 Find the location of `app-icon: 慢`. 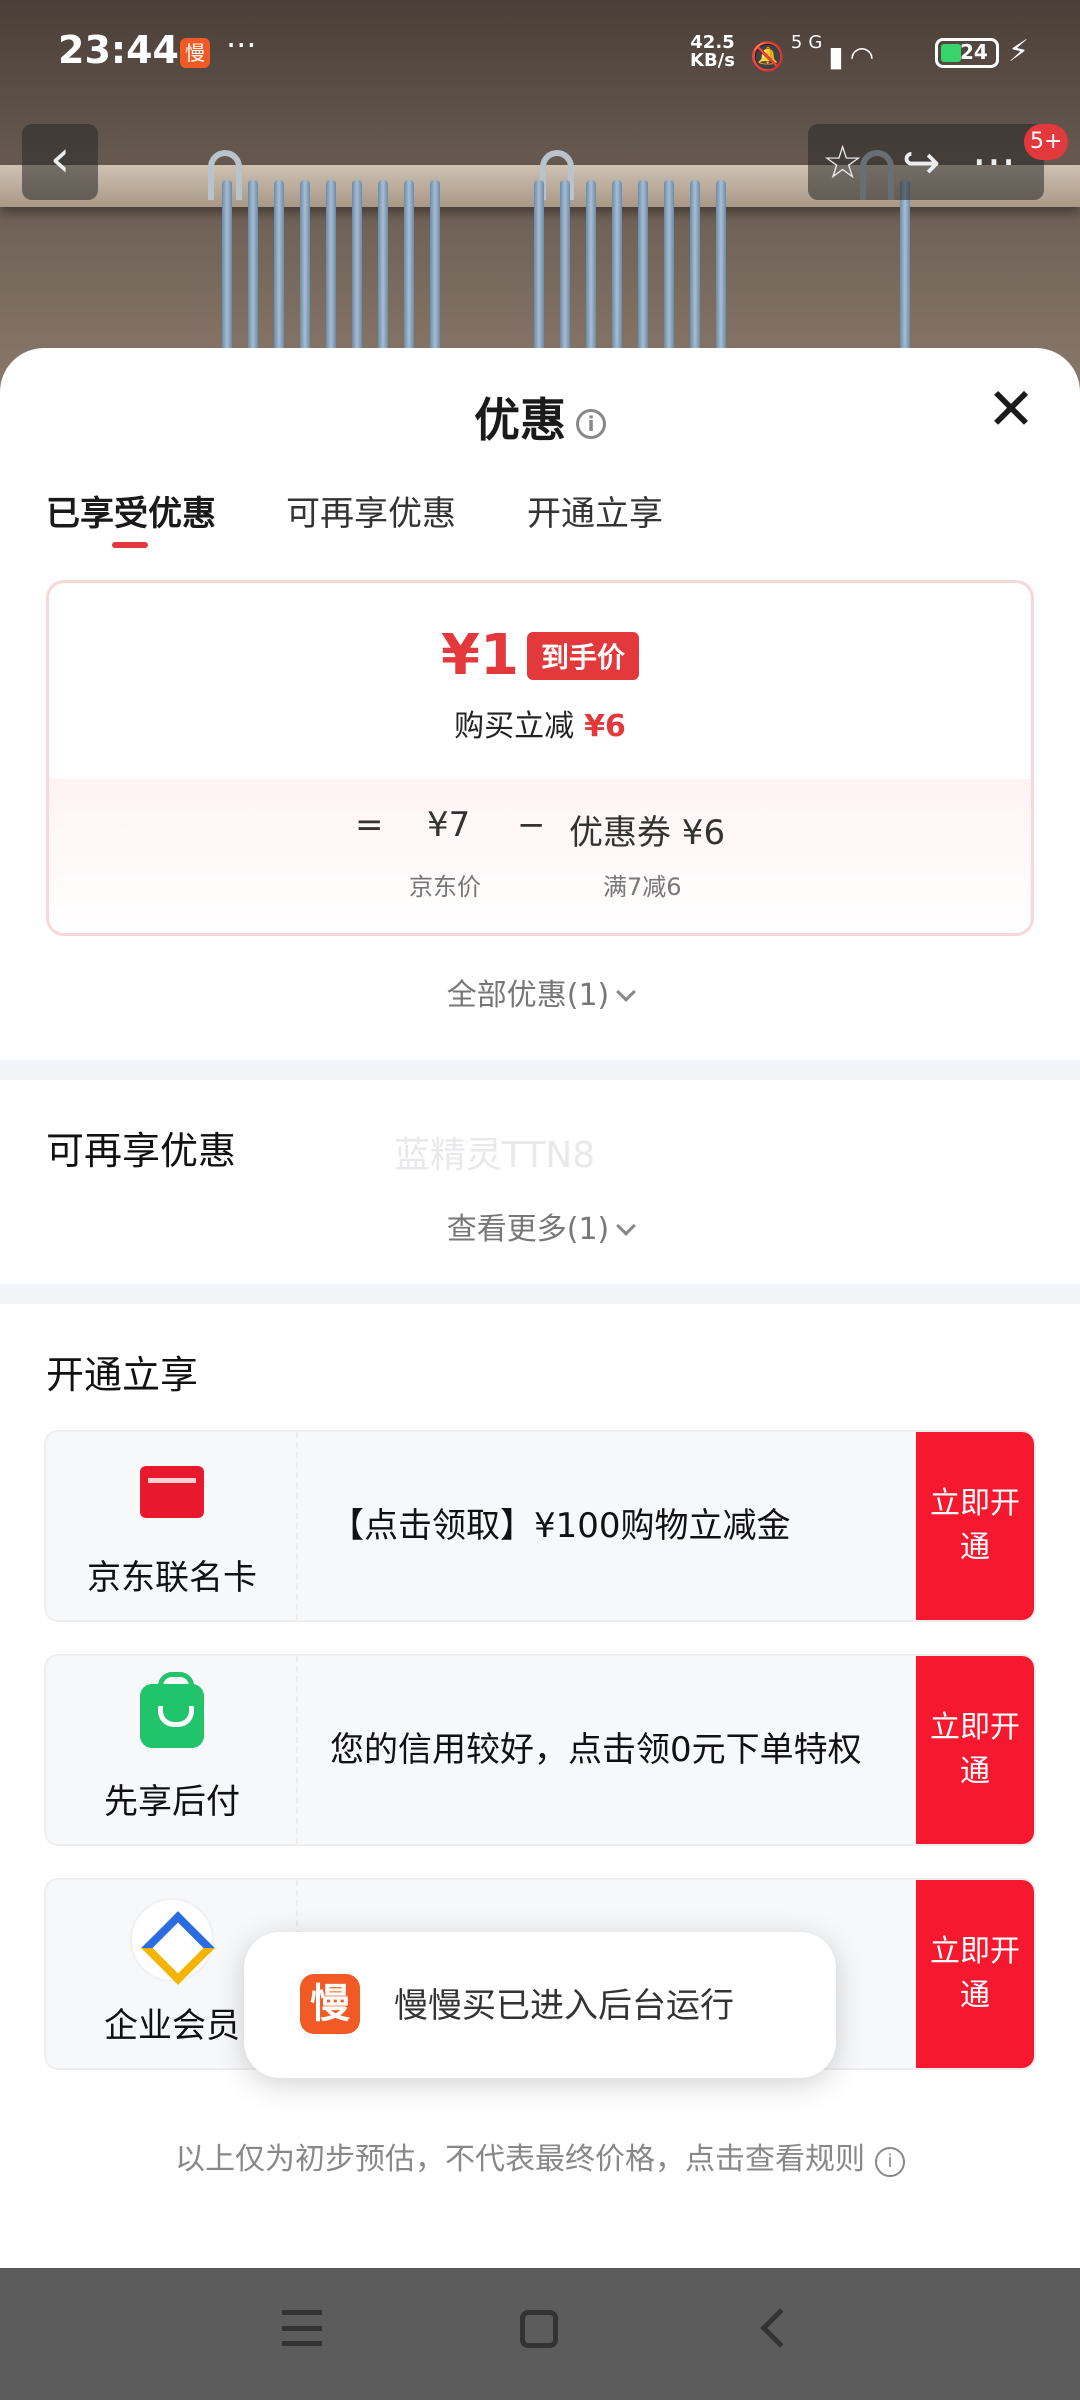

app-icon: 慢 is located at coordinates (330, 2004).